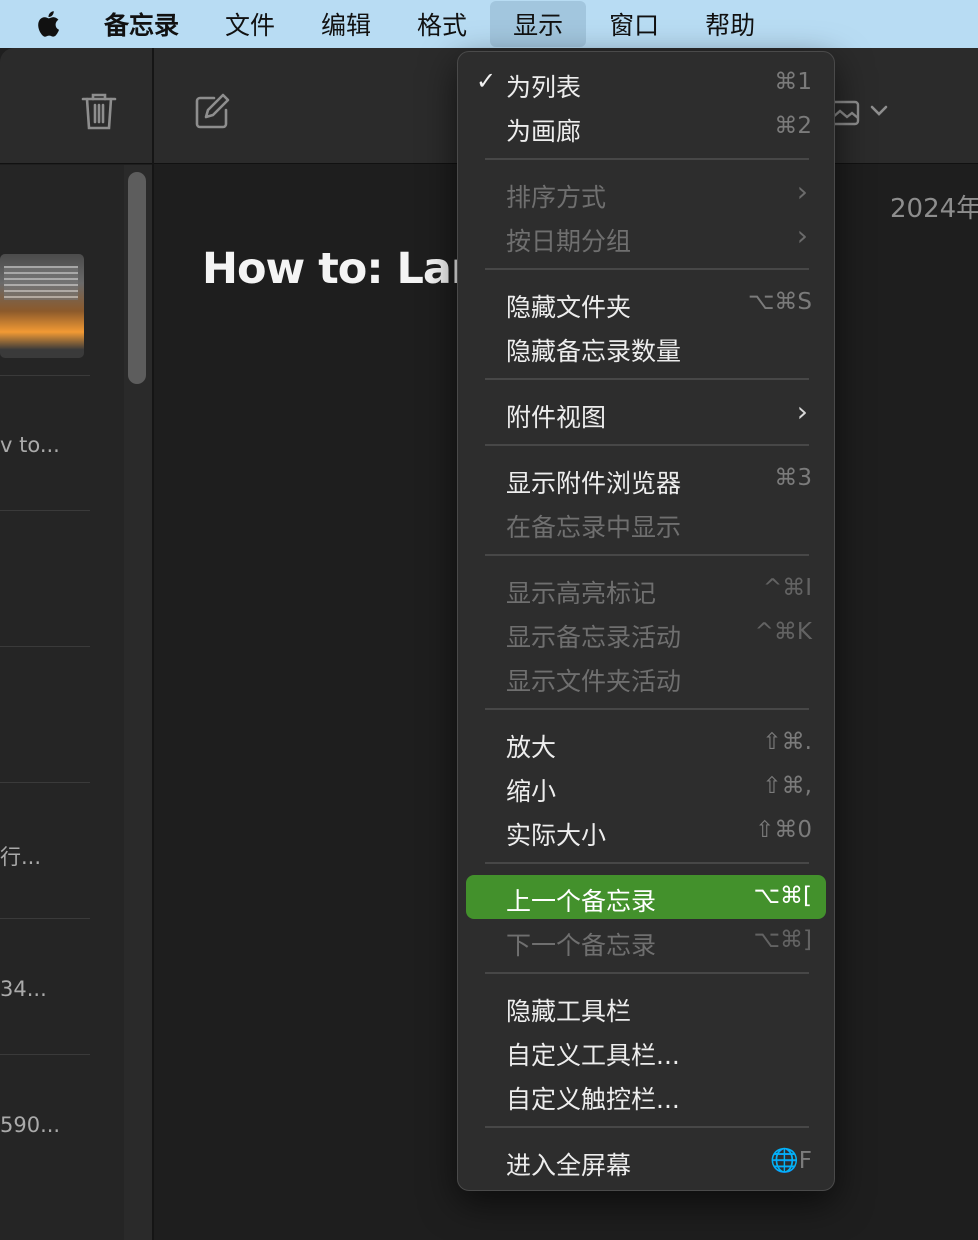 This screenshot has height=1240, width=978. I want to click on menu-item-shortcut: ⌥⌘], so click(782, 940).